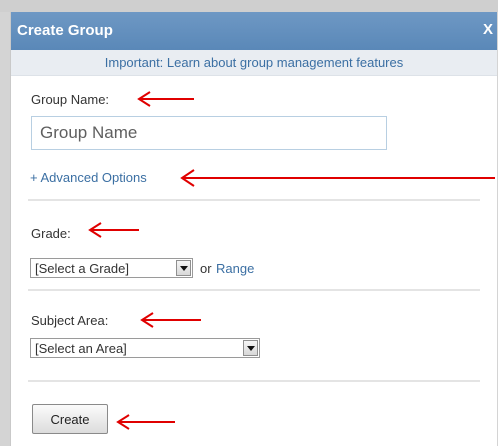 This screenshot has width=498, height=446. I want to click on backdrop-top-strip, so click(249, 6).